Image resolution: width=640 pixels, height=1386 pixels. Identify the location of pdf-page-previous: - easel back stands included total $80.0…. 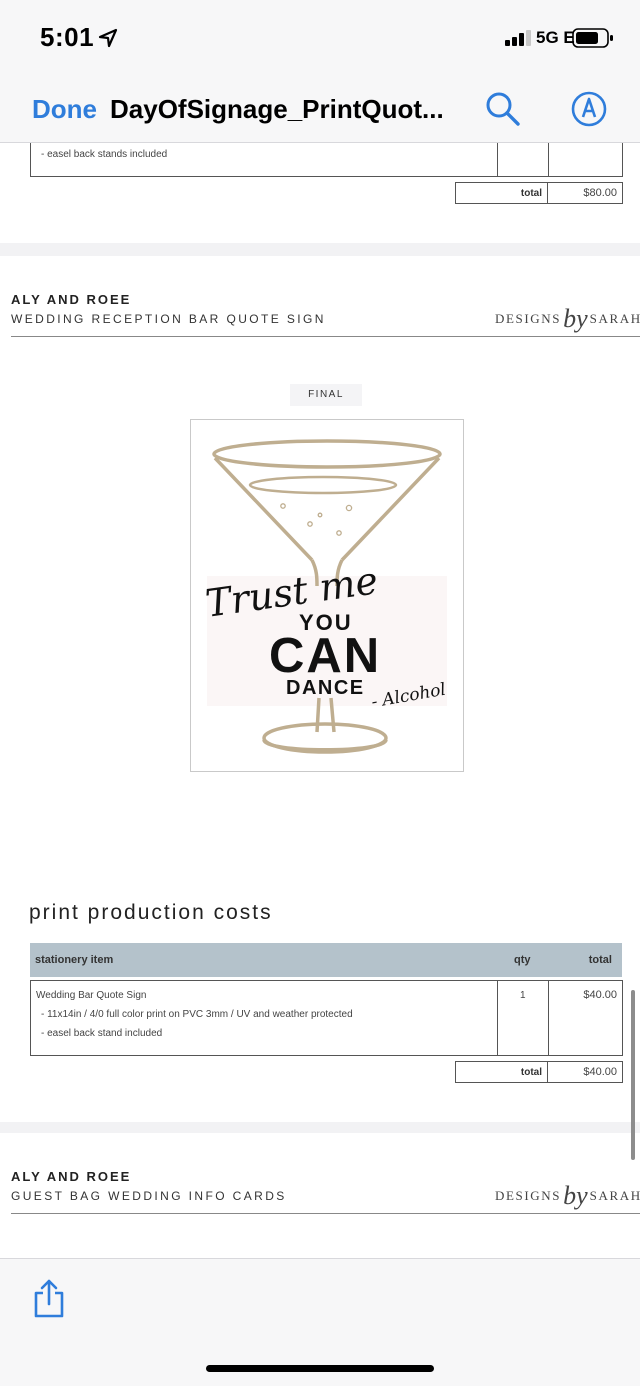
(320, 193).